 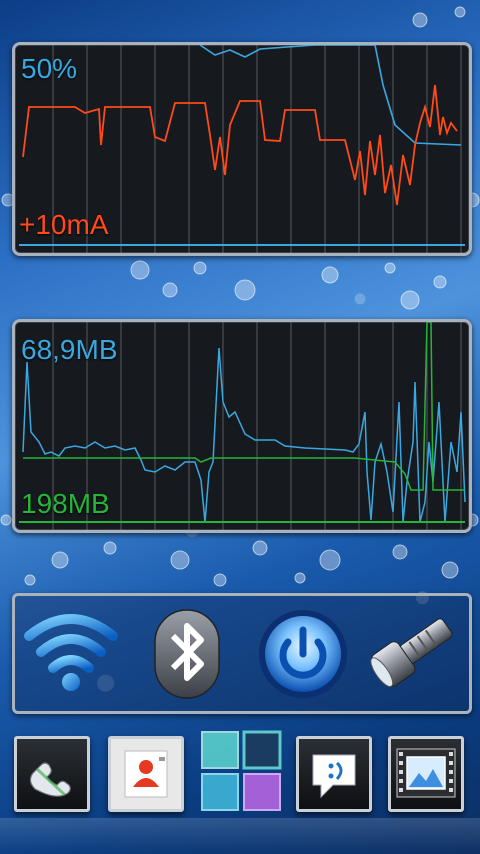 I want to click on gallery-icon, so click(x=426, y=773).